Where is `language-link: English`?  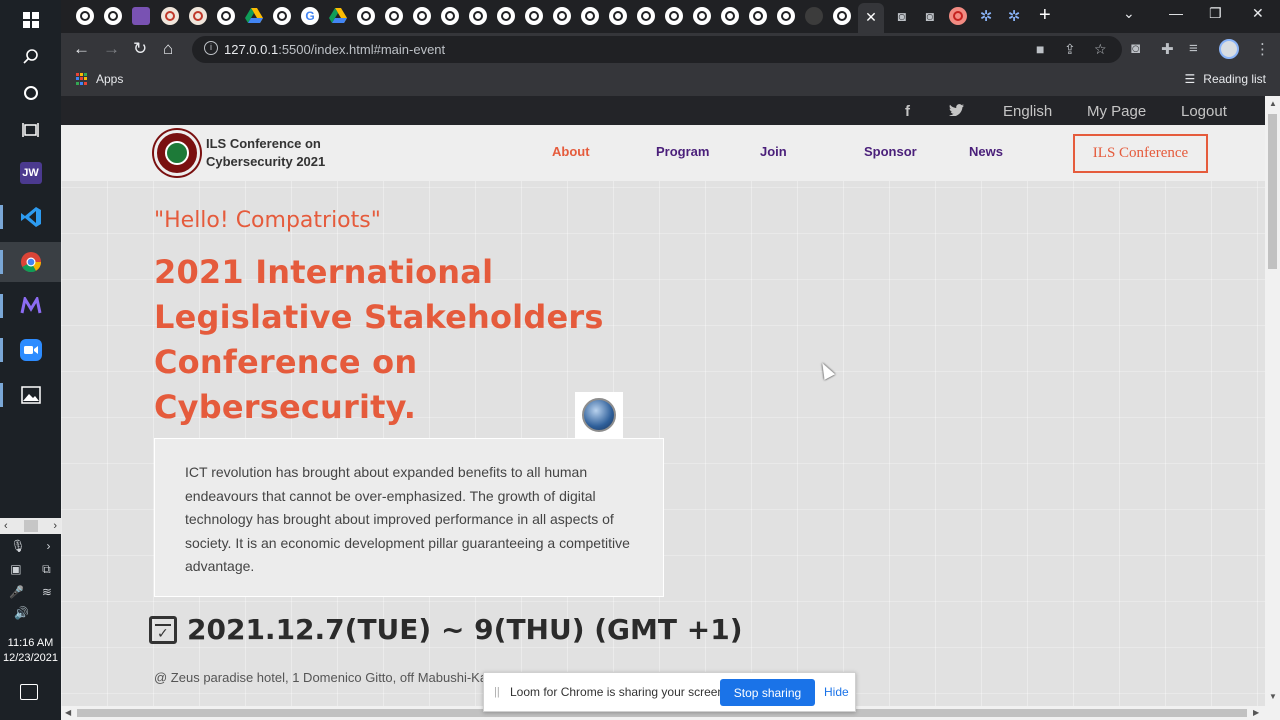 language-link: English is located at coordinates (1027, 111).